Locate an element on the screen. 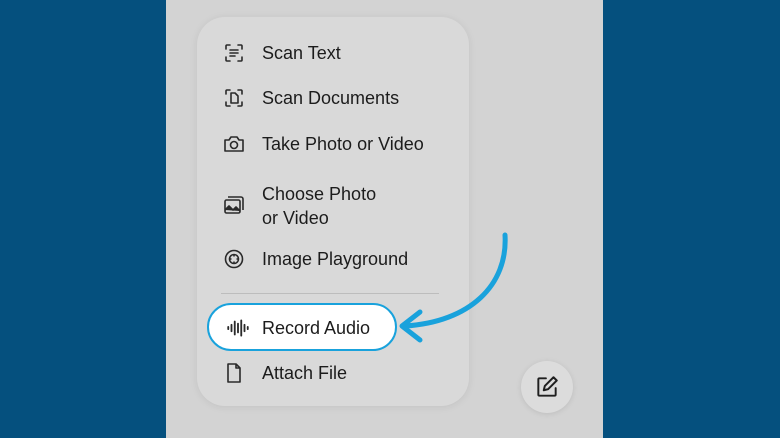 The height and width of the screenshot is (438, 780). menu-item-take-photo: Take Photo or Video is located at coordinates (333, 144).